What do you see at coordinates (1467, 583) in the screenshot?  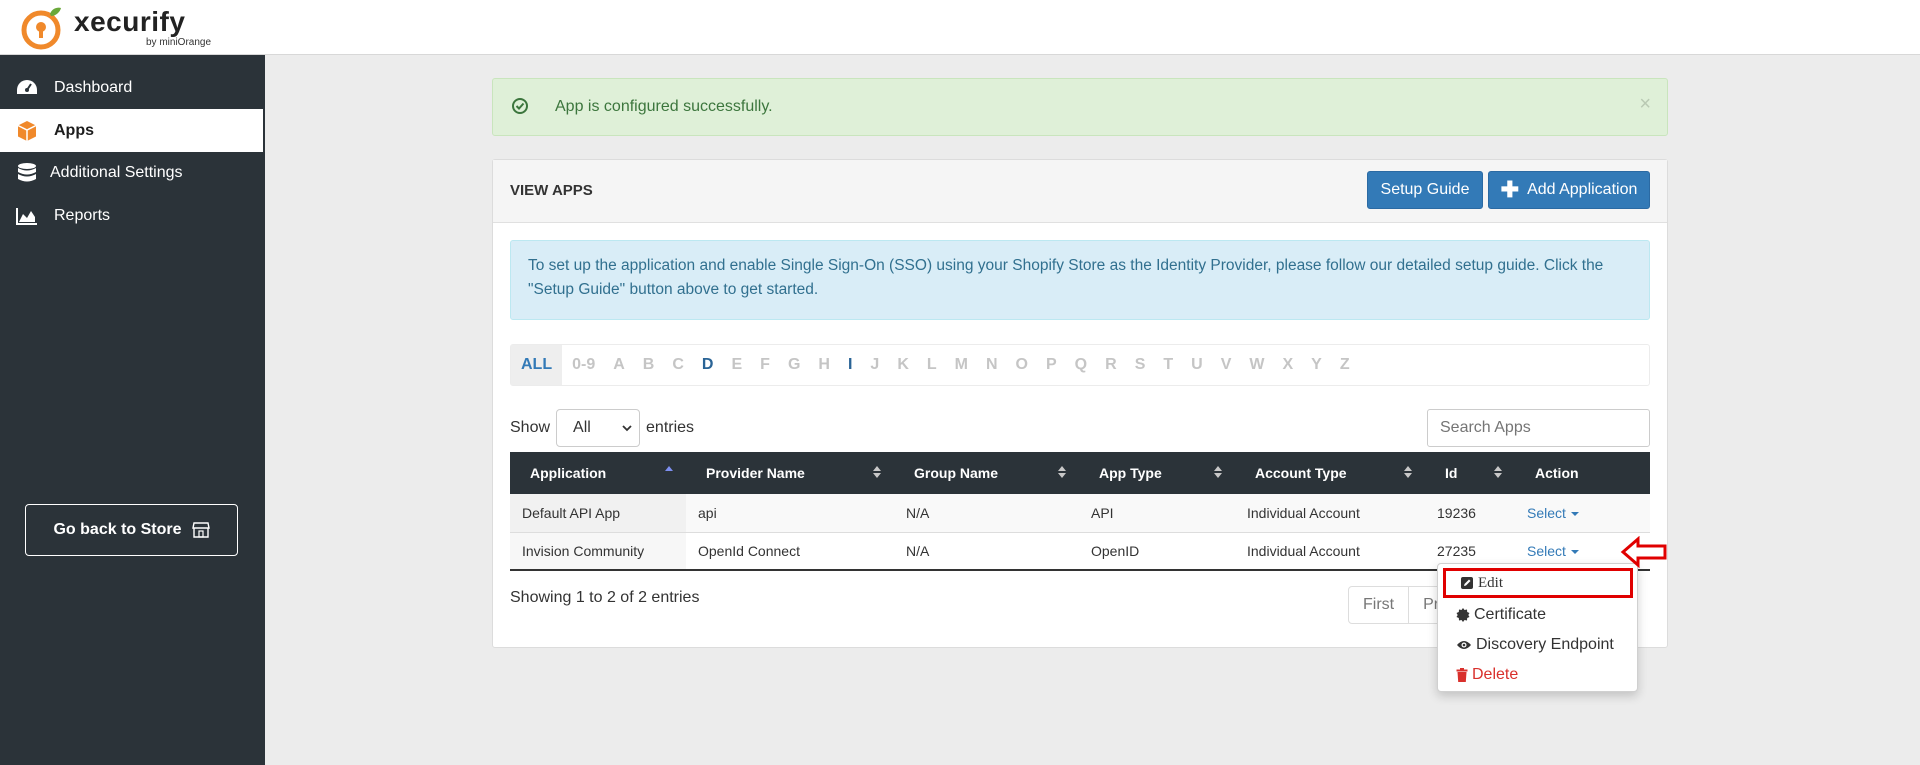 I see `edit-icon` at bounding box center [1467, 583].